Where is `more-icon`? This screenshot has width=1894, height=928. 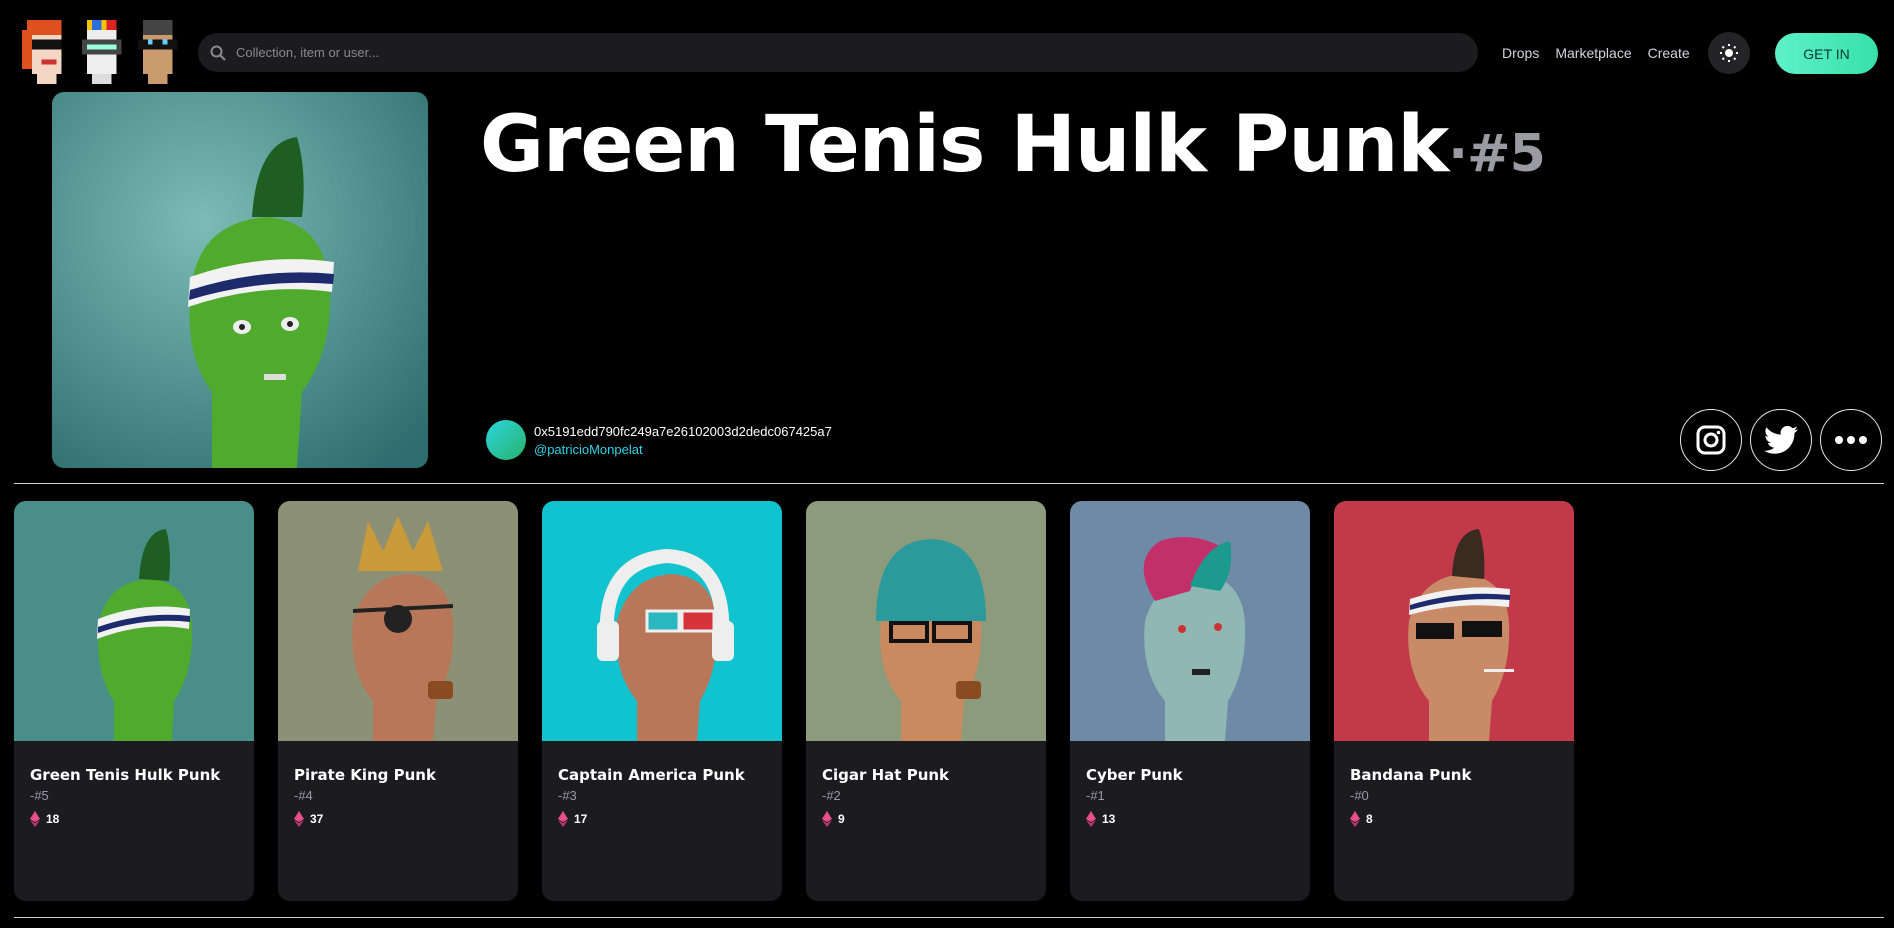 more-icon is located at coordinates (1851, 440).